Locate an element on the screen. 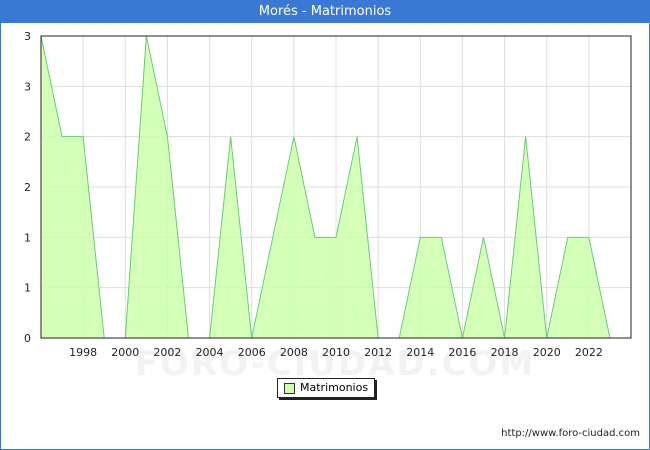 The height and width of the screenshot is (450, 650). x-tick-label: 2020 is located at coordinates (547, 352).